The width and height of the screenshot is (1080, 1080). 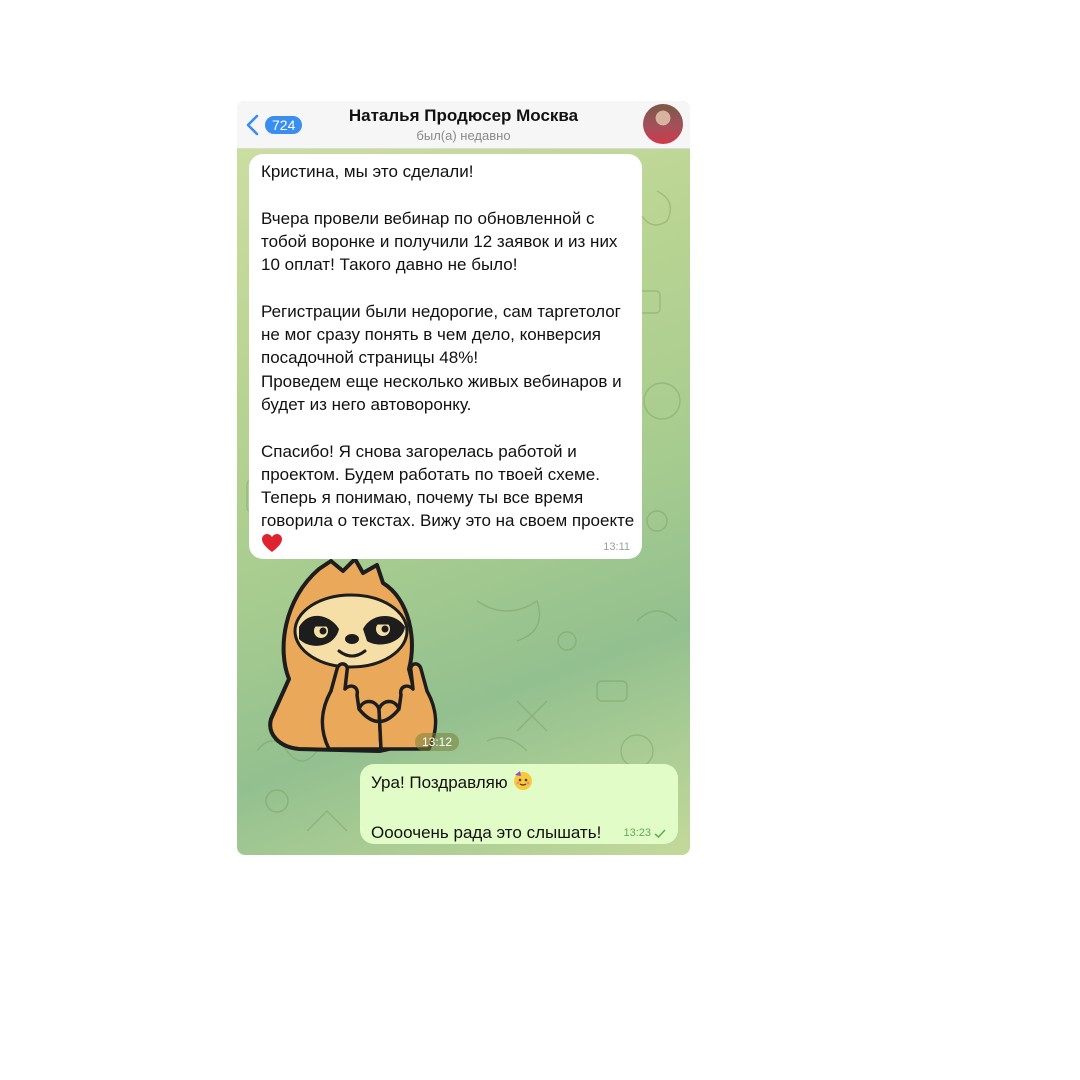 I want to click on last-seen-status: был(а) недавно, so click(x=463, y=135).